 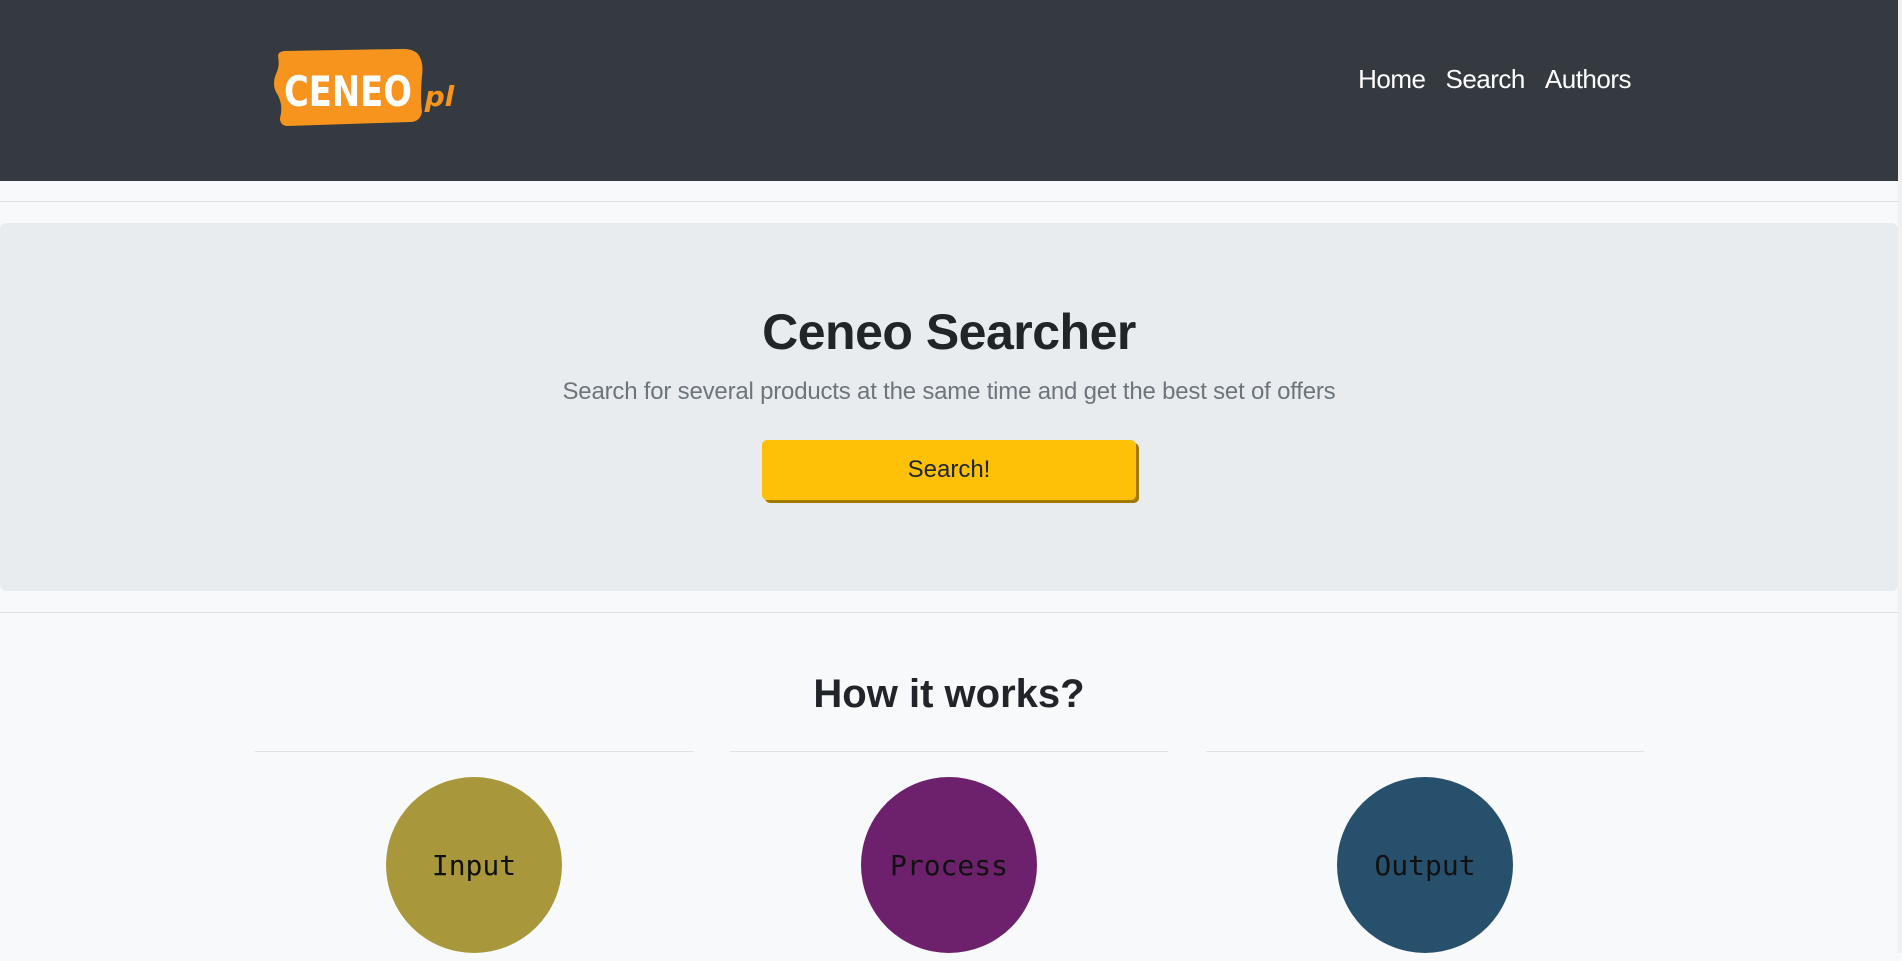 I want to click on ceneo-logo: CENEO .pl, so click(x=364, y=87).